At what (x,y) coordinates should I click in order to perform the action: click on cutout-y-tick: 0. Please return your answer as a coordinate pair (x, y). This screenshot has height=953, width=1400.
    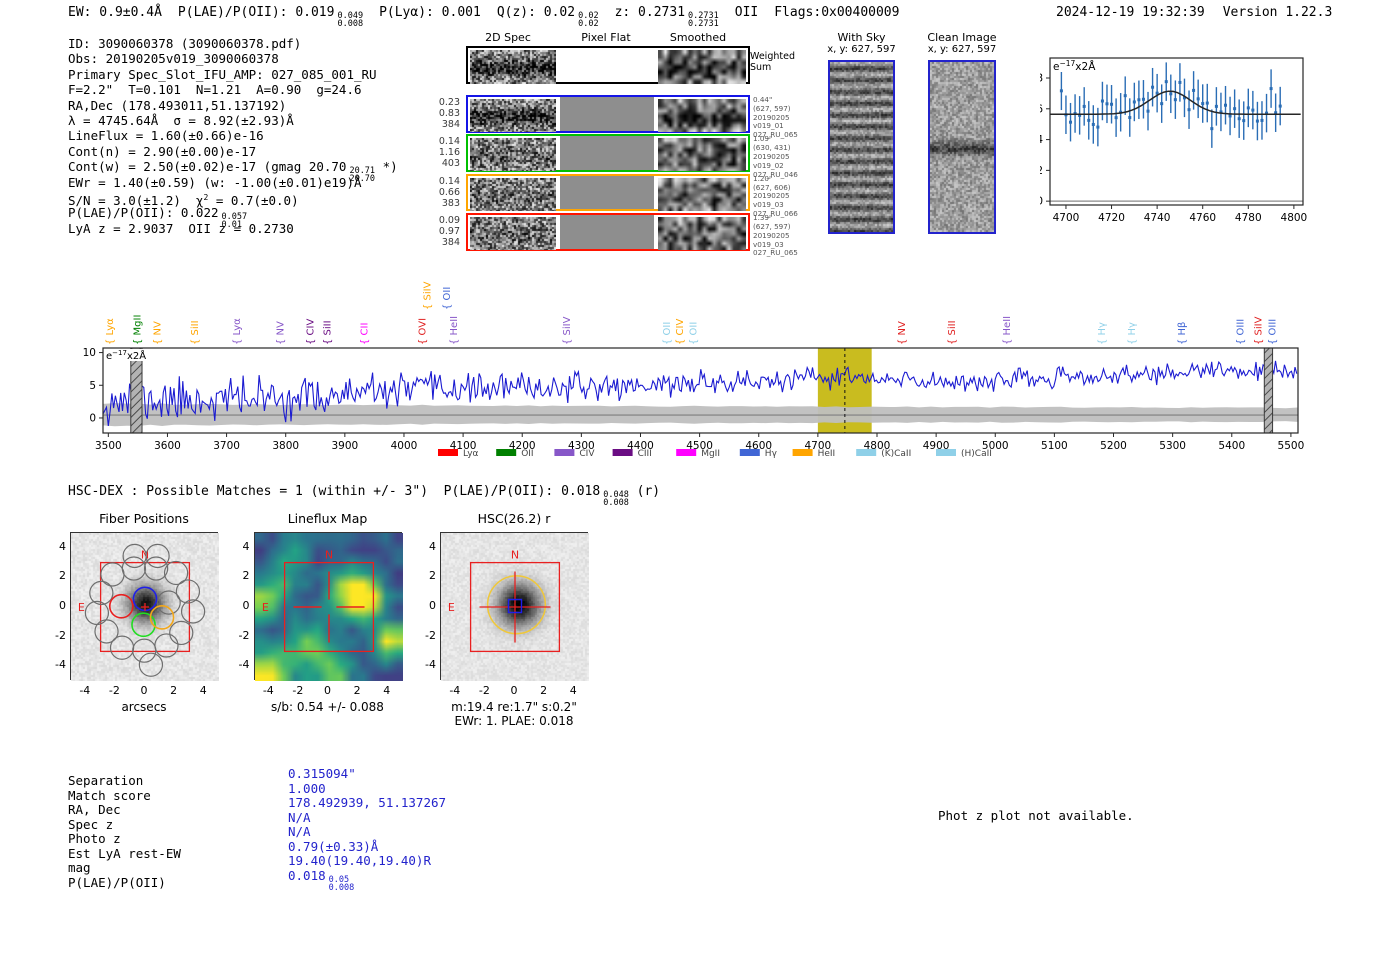
    Looking at the image, I should click on (246, 605).